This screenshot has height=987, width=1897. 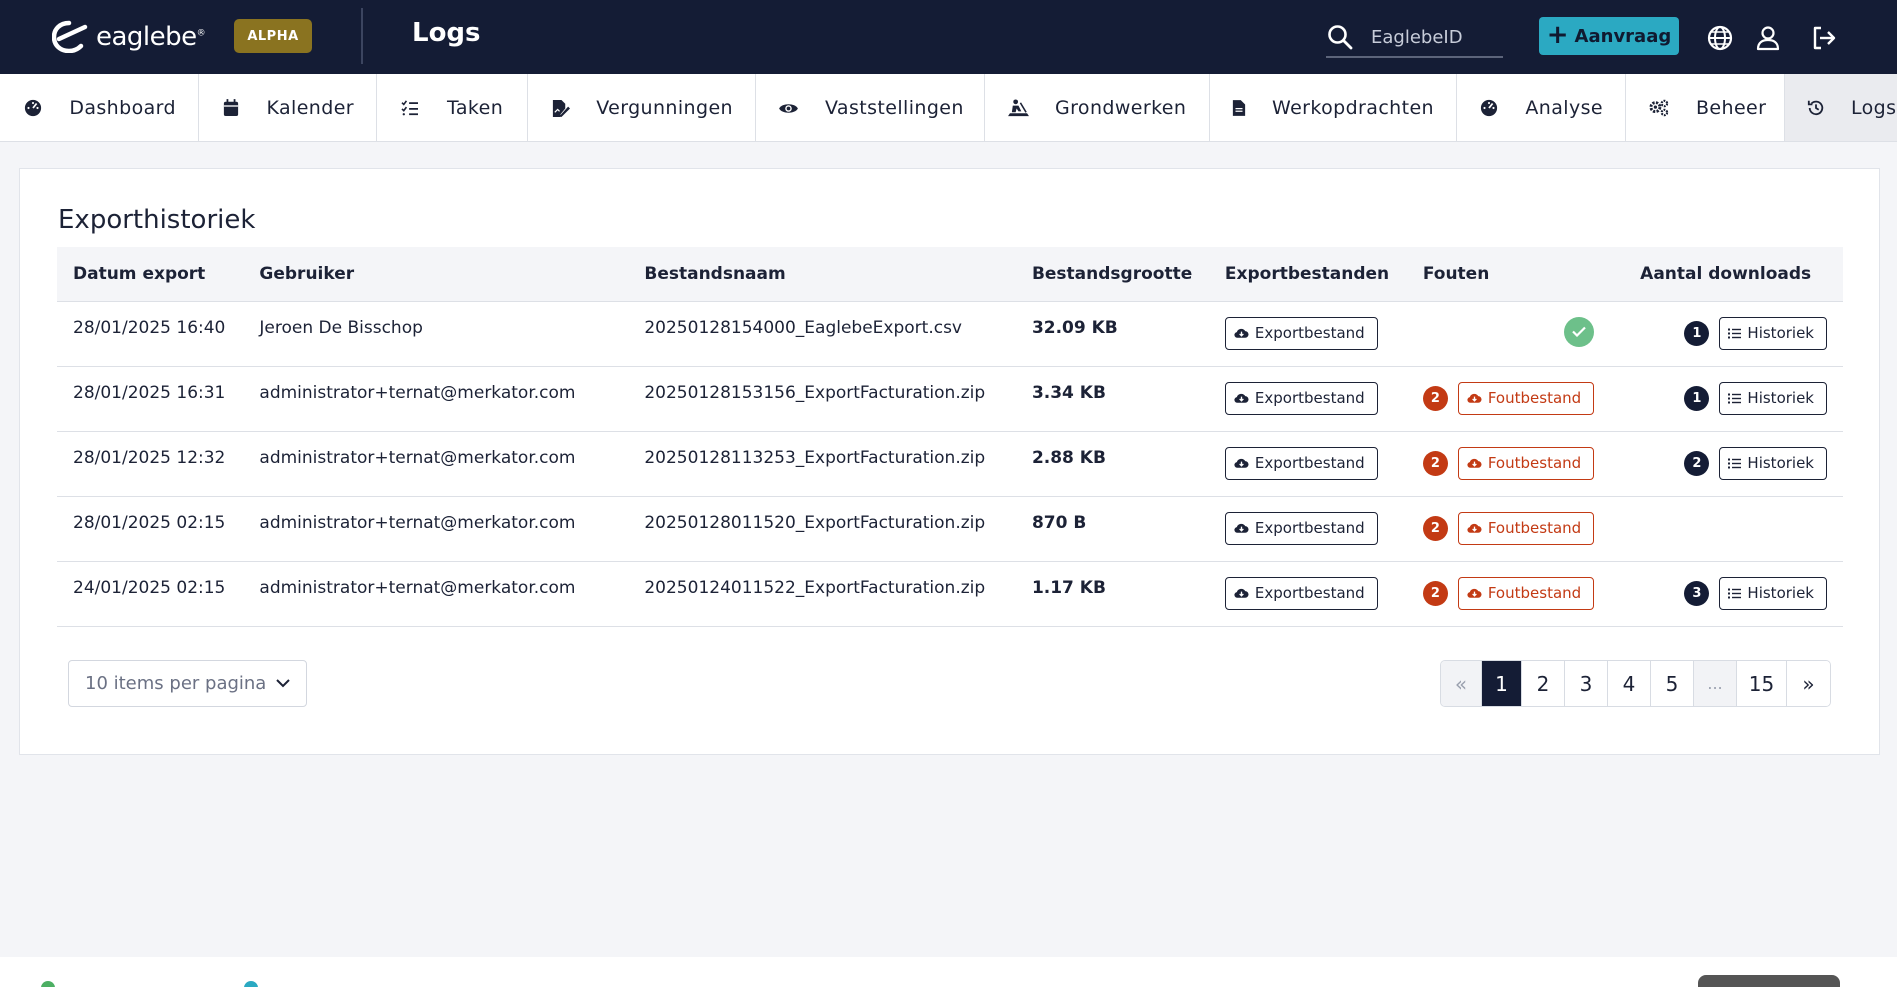 I want to click on col-header-filesize: Bestandsgrootte, so click(x=1112, y=274).